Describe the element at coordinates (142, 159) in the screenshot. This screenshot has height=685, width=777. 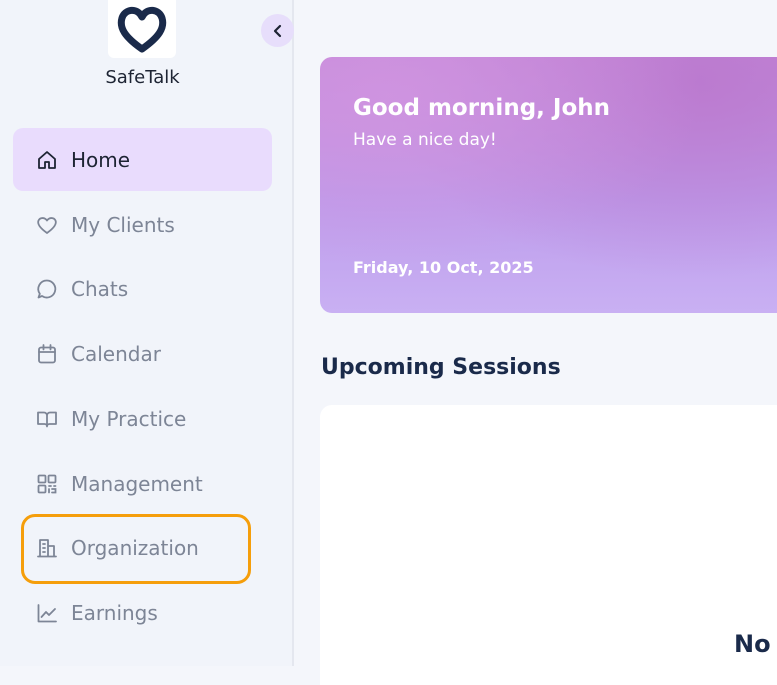
I see `sidebar-item-home: Home` at that location.